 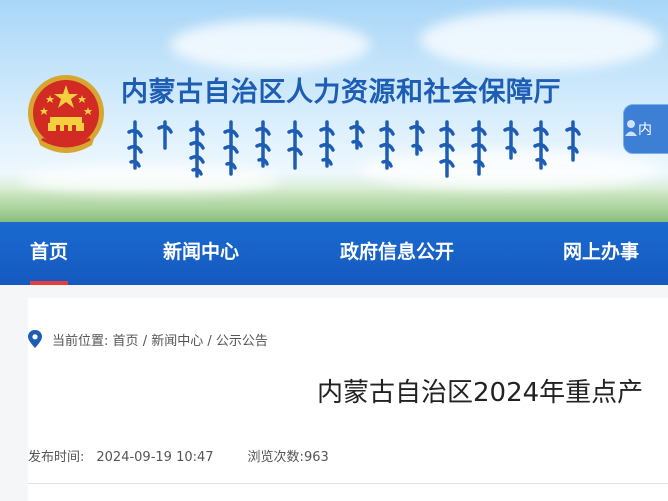 I want to click on publish-time-value: 2024-09-19 10:47, so click(x=155, y=457).